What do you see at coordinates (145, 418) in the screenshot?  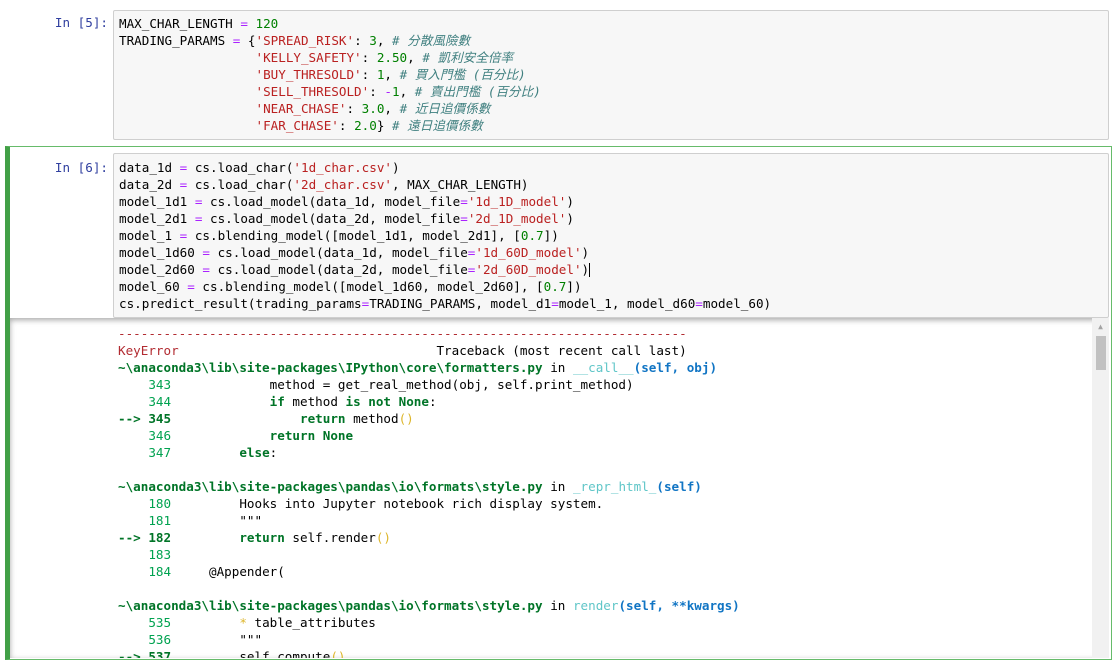 I see `code-token: --> 345` at bounding box center [145, 418].